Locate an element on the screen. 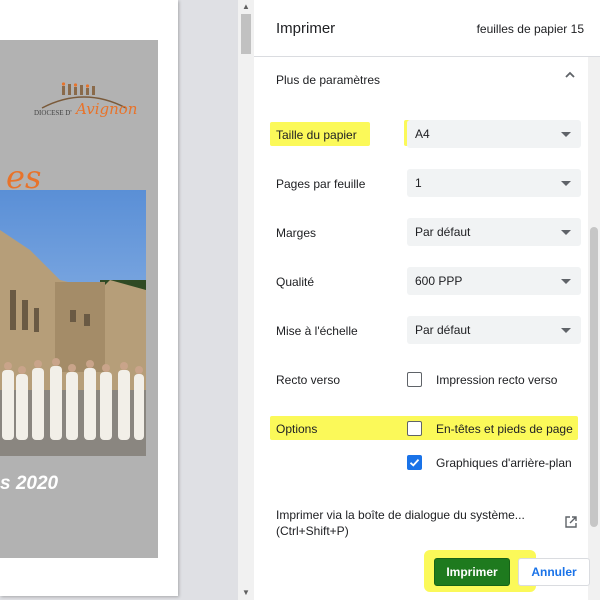  options-label: Options is located at coordinates (297, 429).